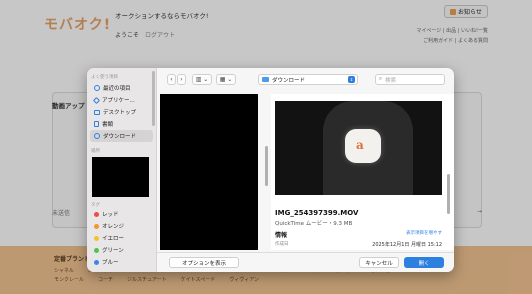  I want to click on sidebar-item-label: 最近の項目, so click(117, 89).